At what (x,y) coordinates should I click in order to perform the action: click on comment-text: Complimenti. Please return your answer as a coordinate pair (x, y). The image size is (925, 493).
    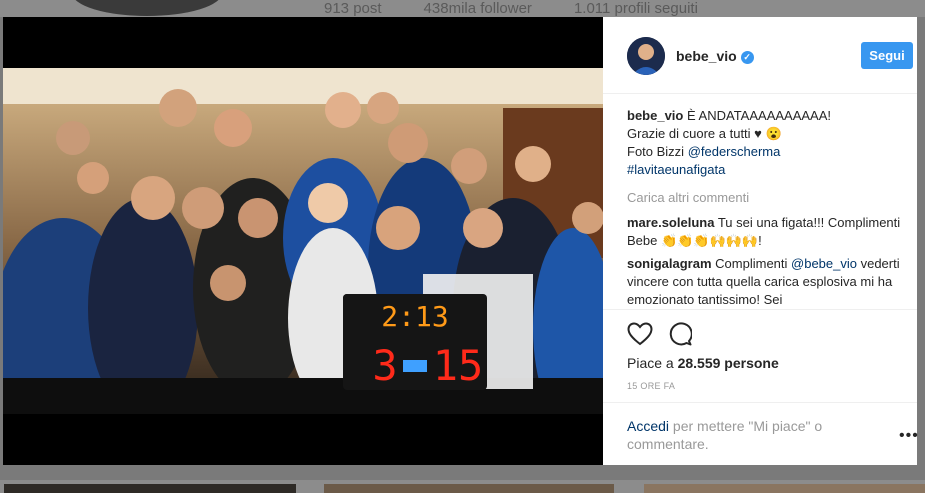
    Looking at the image, I should click on (753, 263).